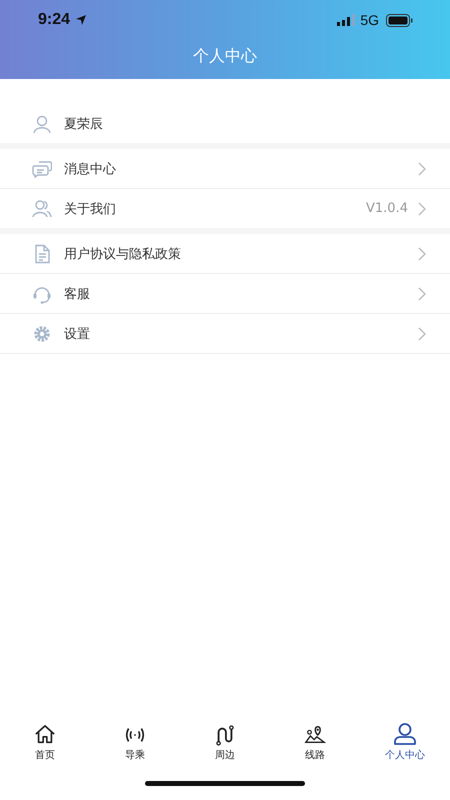 The width and height of the screenshot is (450, 800). Describe the element at coordinates (387, 208) in the screenshot. I see `version-text: V1.0.4` at that location.